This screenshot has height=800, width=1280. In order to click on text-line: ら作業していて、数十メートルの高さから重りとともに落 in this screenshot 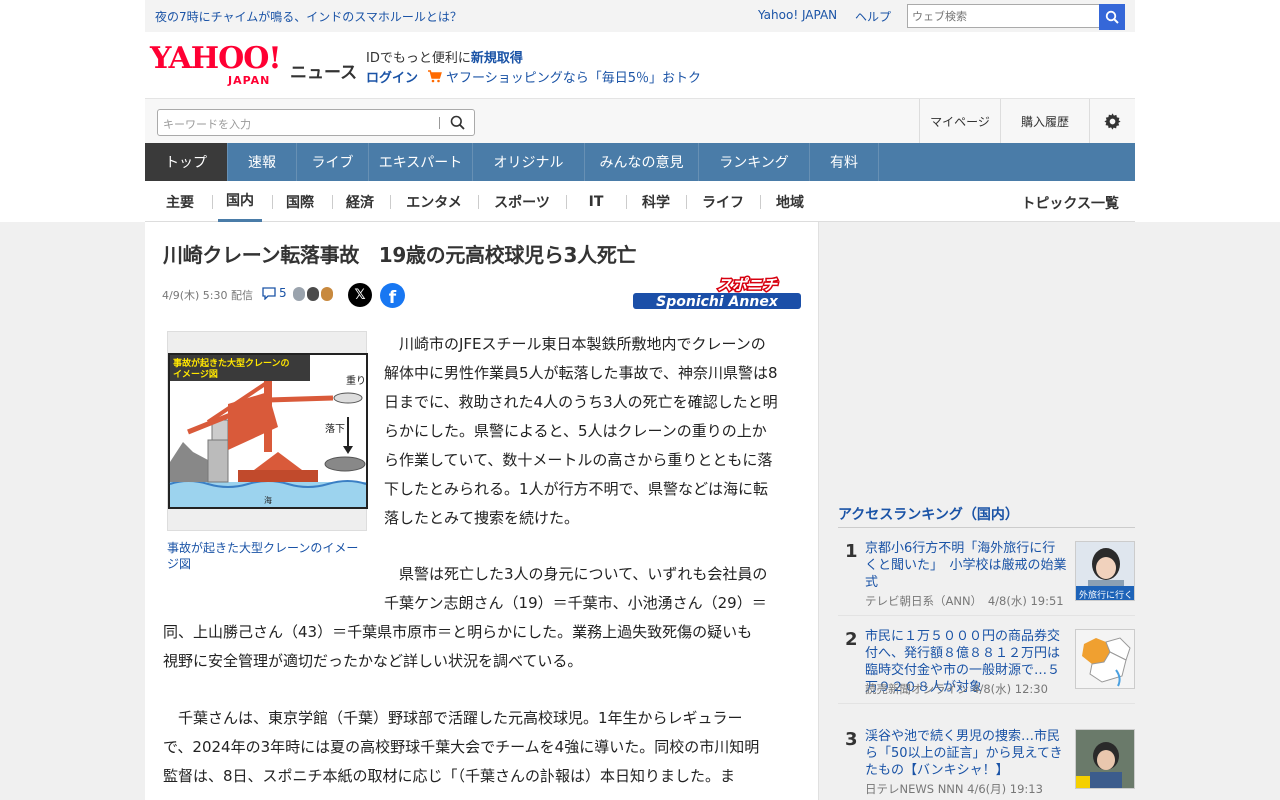, I will do `click(578, 460)`.